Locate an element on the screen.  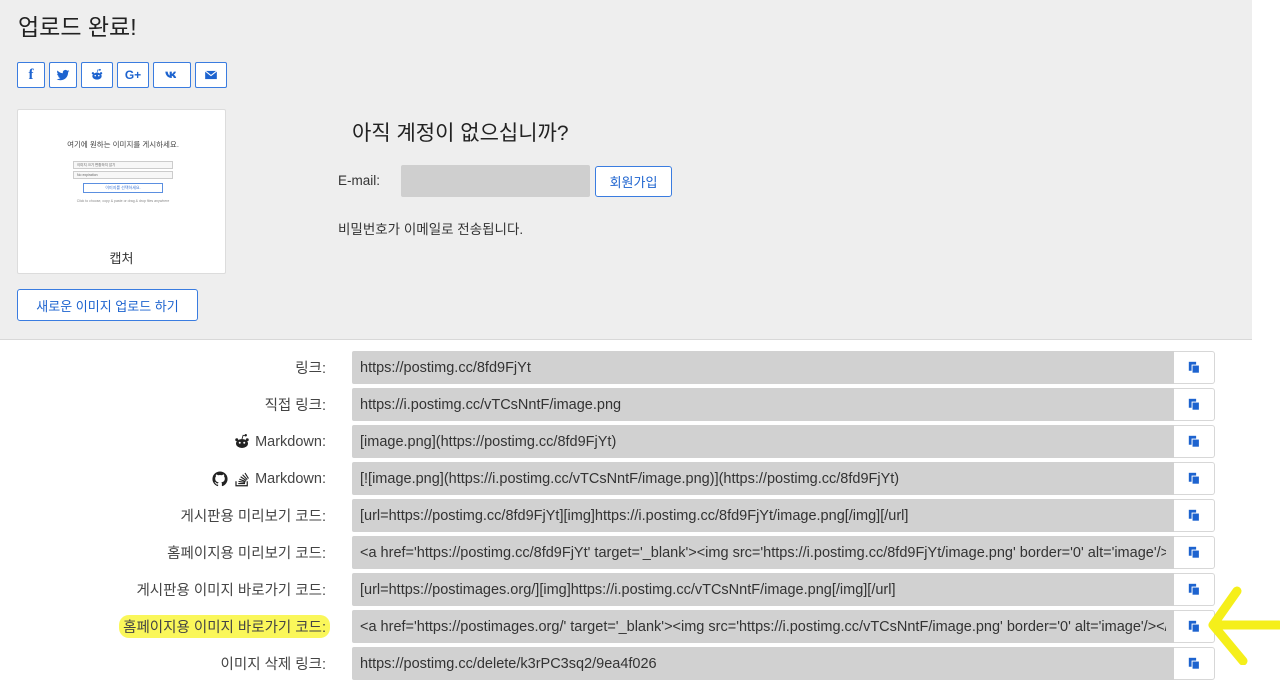
link-row-direct: 직접 링크: is located at coordinates (626, 404).